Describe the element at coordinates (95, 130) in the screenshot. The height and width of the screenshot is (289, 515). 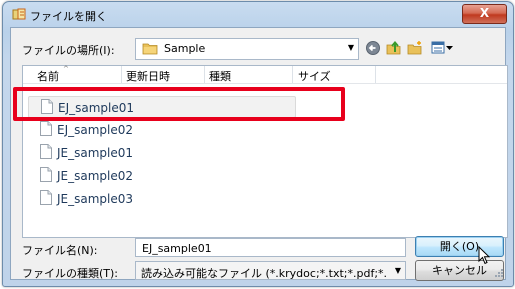
I see `file-name: EJ_sample02` at that location.